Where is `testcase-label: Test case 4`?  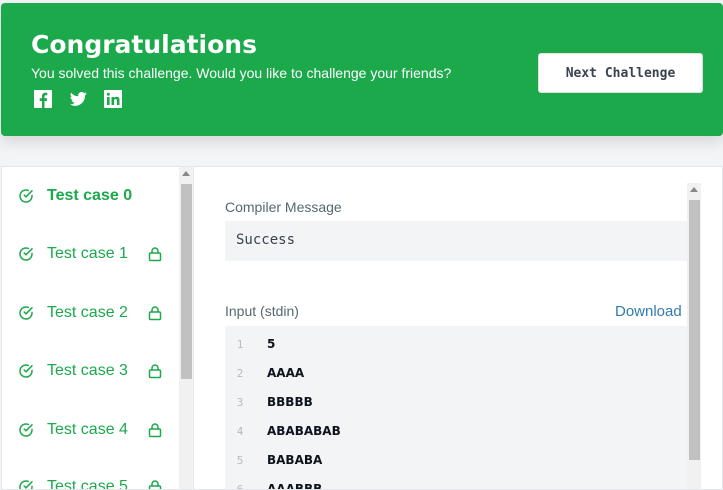
testcase-label: Test case 4 is located at coordinates (87, 429).